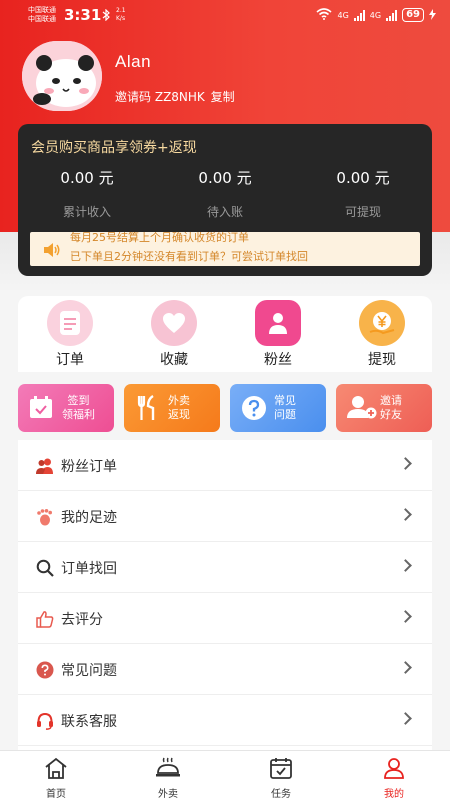 The height and width of the screenshot is (800, 450). What do you see at coordinates (121, 14) in the screenshot?
I see `network-speed: 2.1 K/s` at bounding box center [121, 14].